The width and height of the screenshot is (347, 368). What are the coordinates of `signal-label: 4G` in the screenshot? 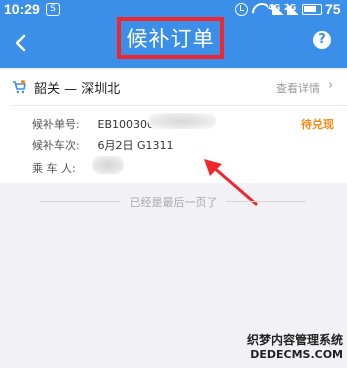 It's located at (274, 7).